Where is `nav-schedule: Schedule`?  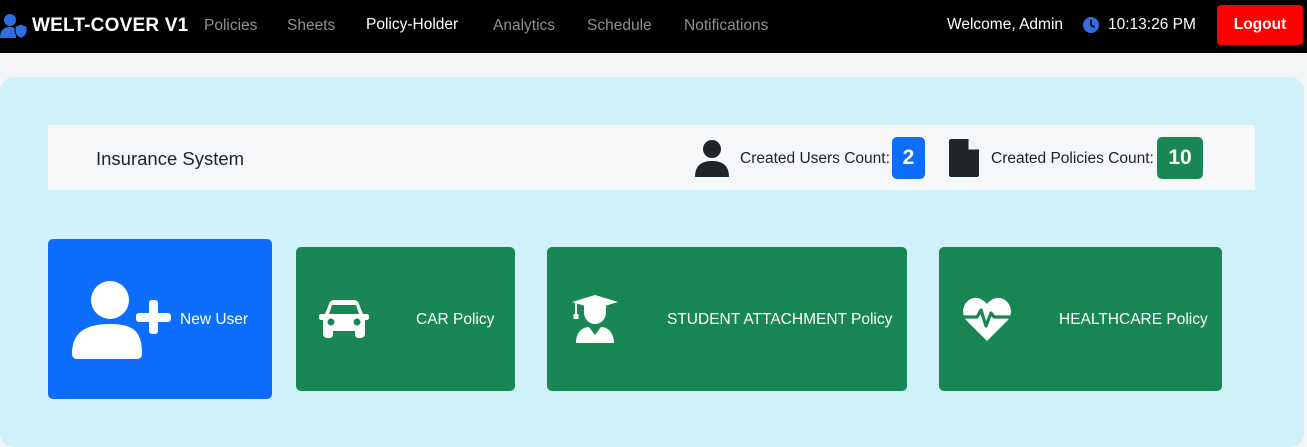
nav-schedule: Schedule is located at coordinates (619, 26).